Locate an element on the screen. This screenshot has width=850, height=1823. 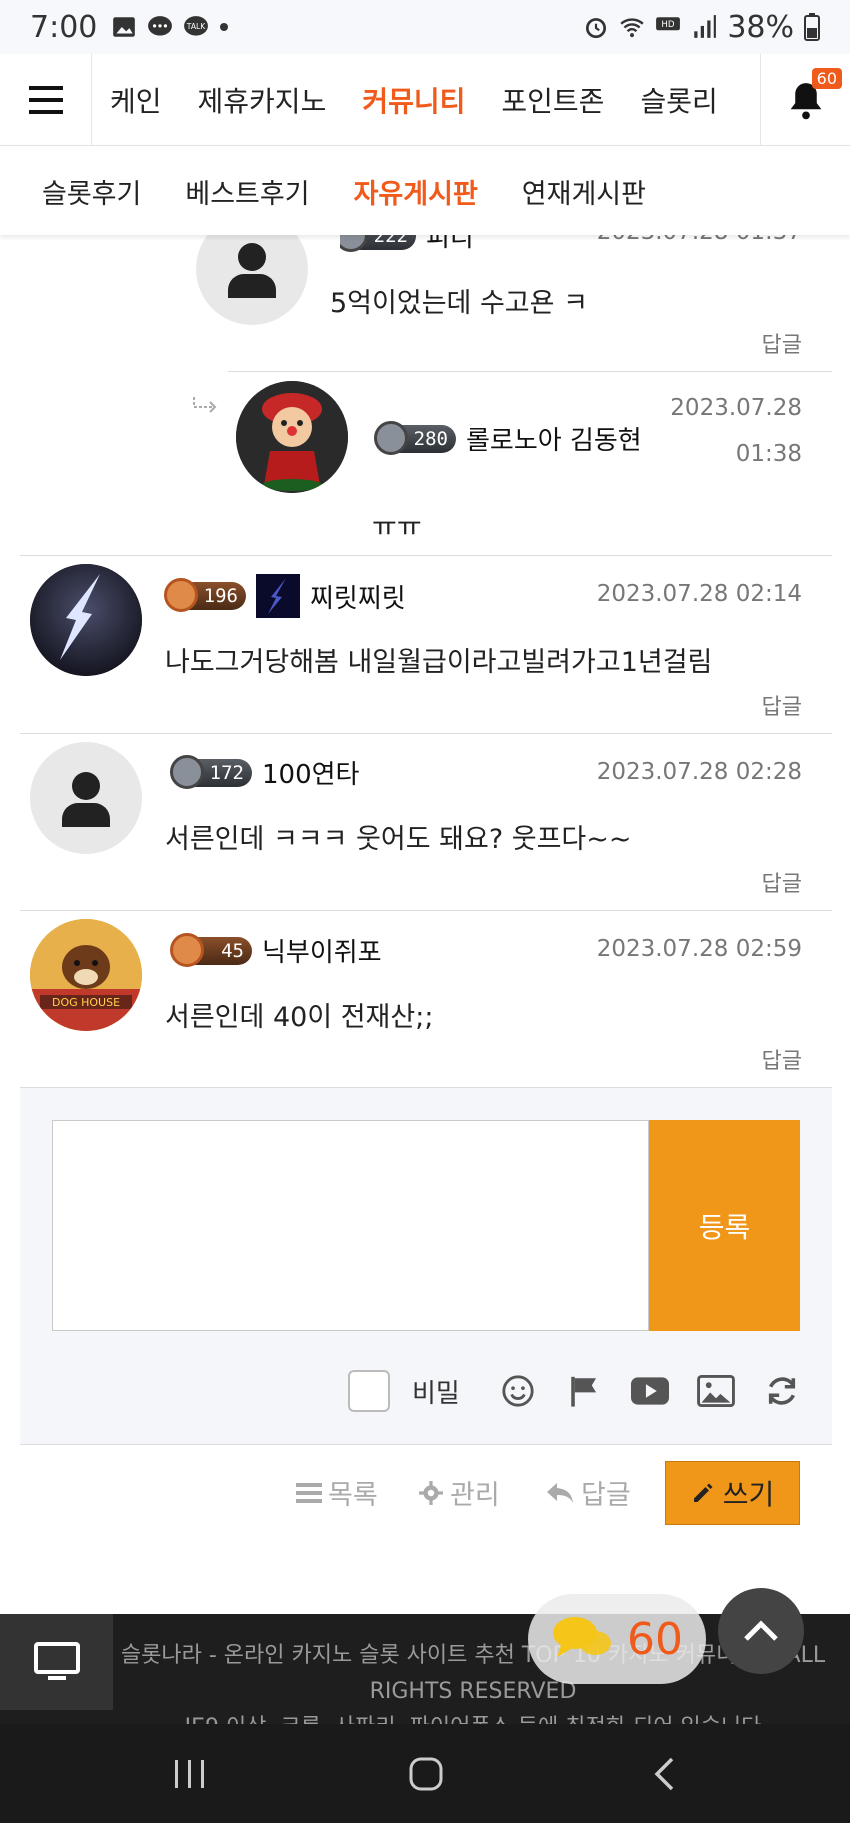
nav-item-community: 커뮤니티 is located at coordinates (413, 100).